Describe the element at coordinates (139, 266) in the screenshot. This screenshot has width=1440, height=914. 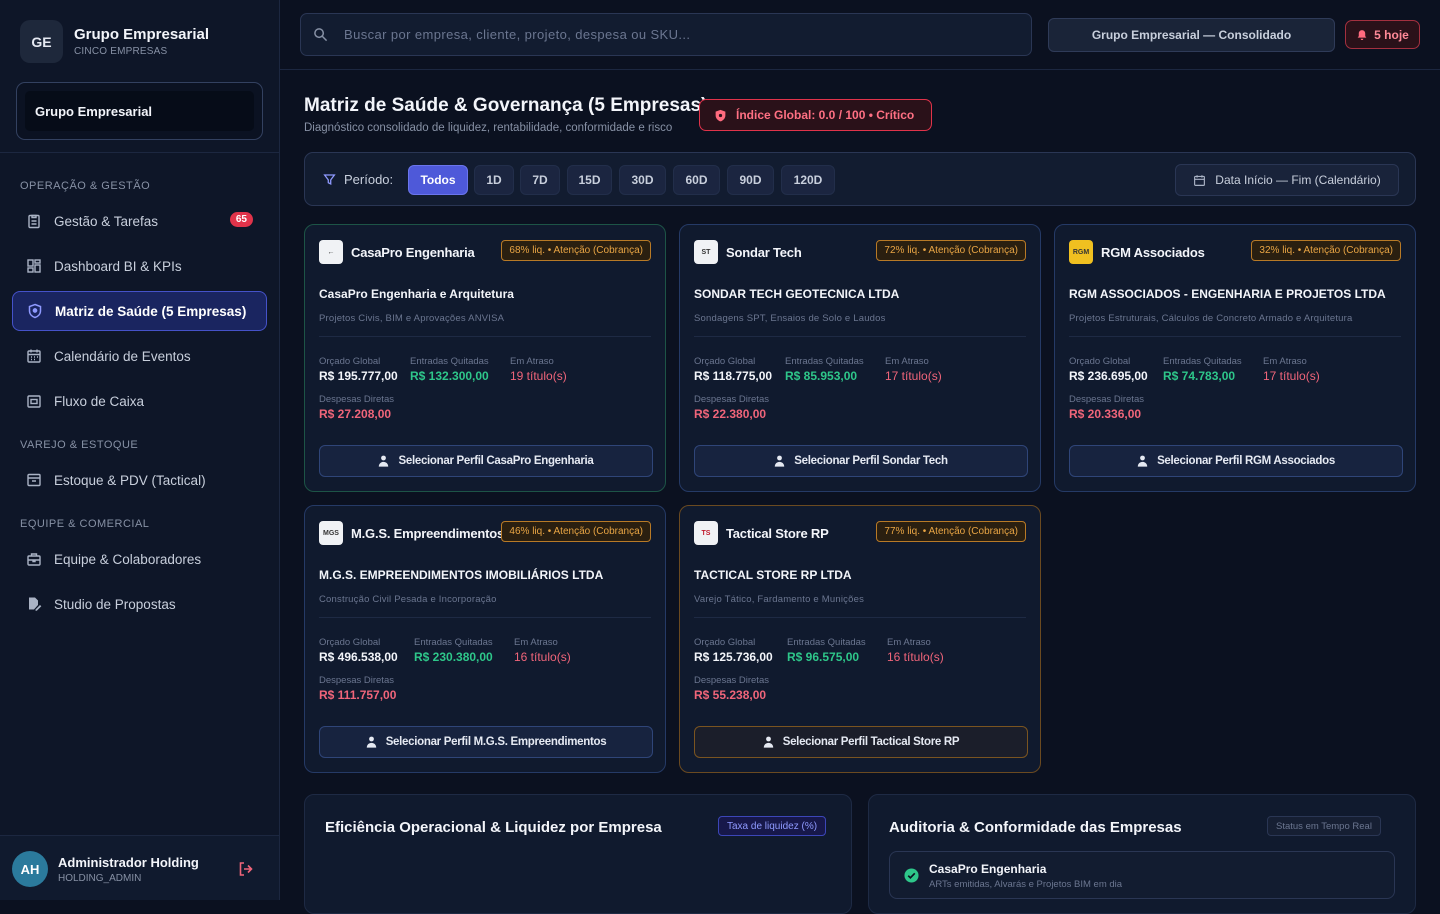
I see `sidebar-item-dashboard: Dashboard BI & KPIs` at that location.